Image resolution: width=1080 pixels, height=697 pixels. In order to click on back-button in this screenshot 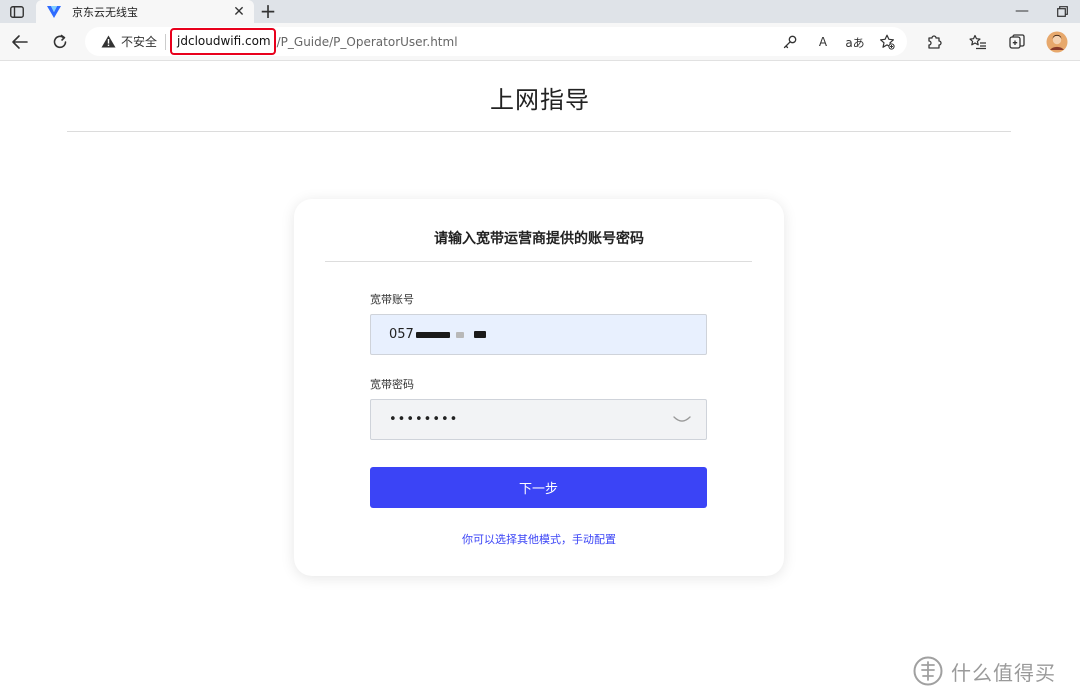, I will do `click(20, 42)`.